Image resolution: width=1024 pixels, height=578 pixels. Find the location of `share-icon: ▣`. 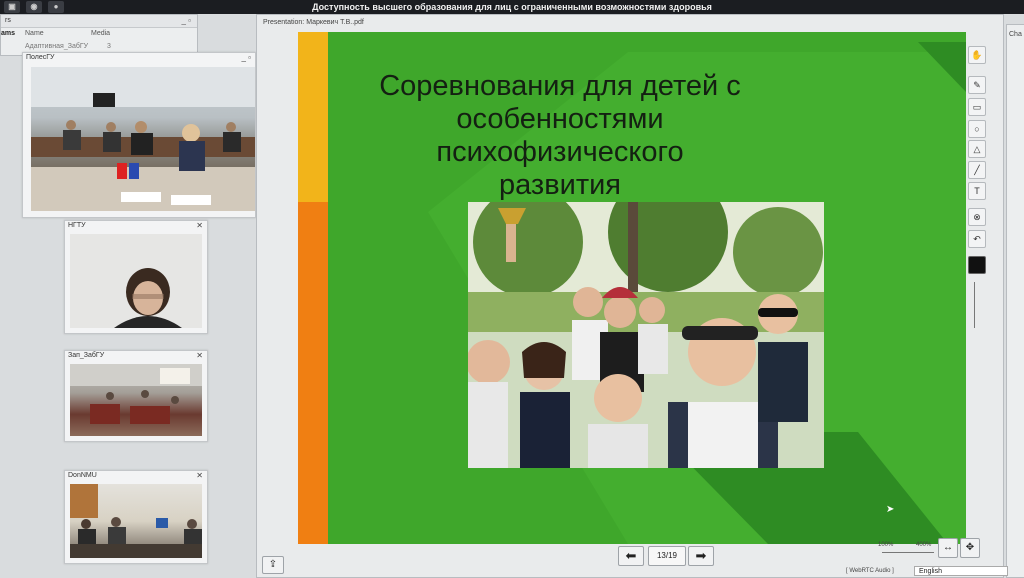

share-icon: ▣ is located at coordinates (12, 7).